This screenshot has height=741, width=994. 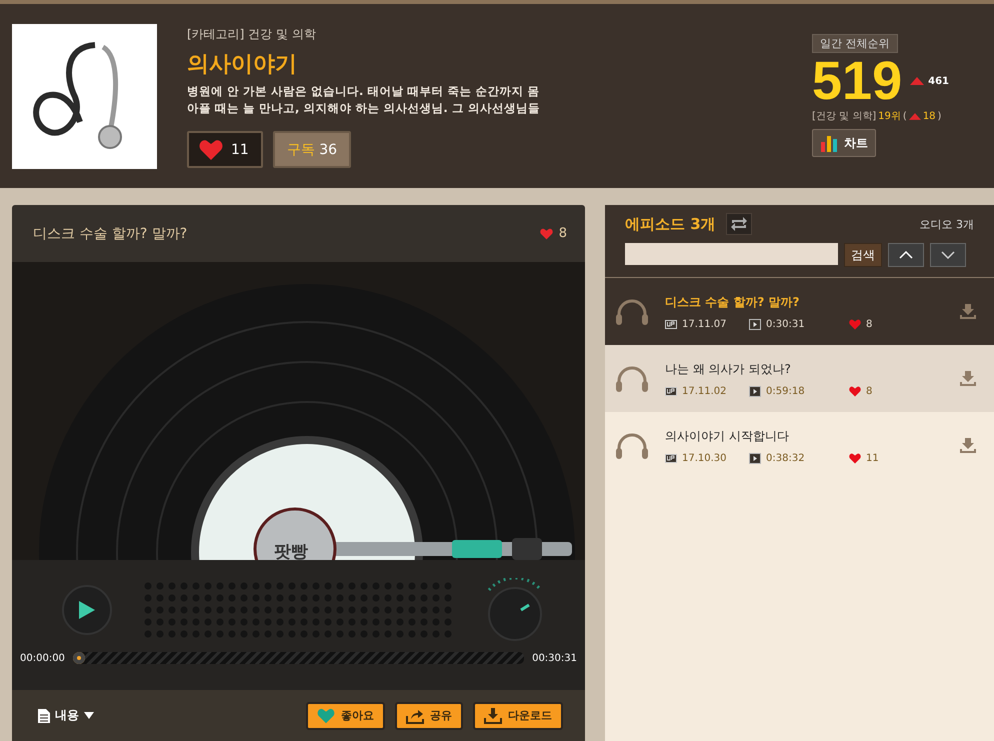 I want to click on like-button: 좋아요, so click(x=345, y=716).